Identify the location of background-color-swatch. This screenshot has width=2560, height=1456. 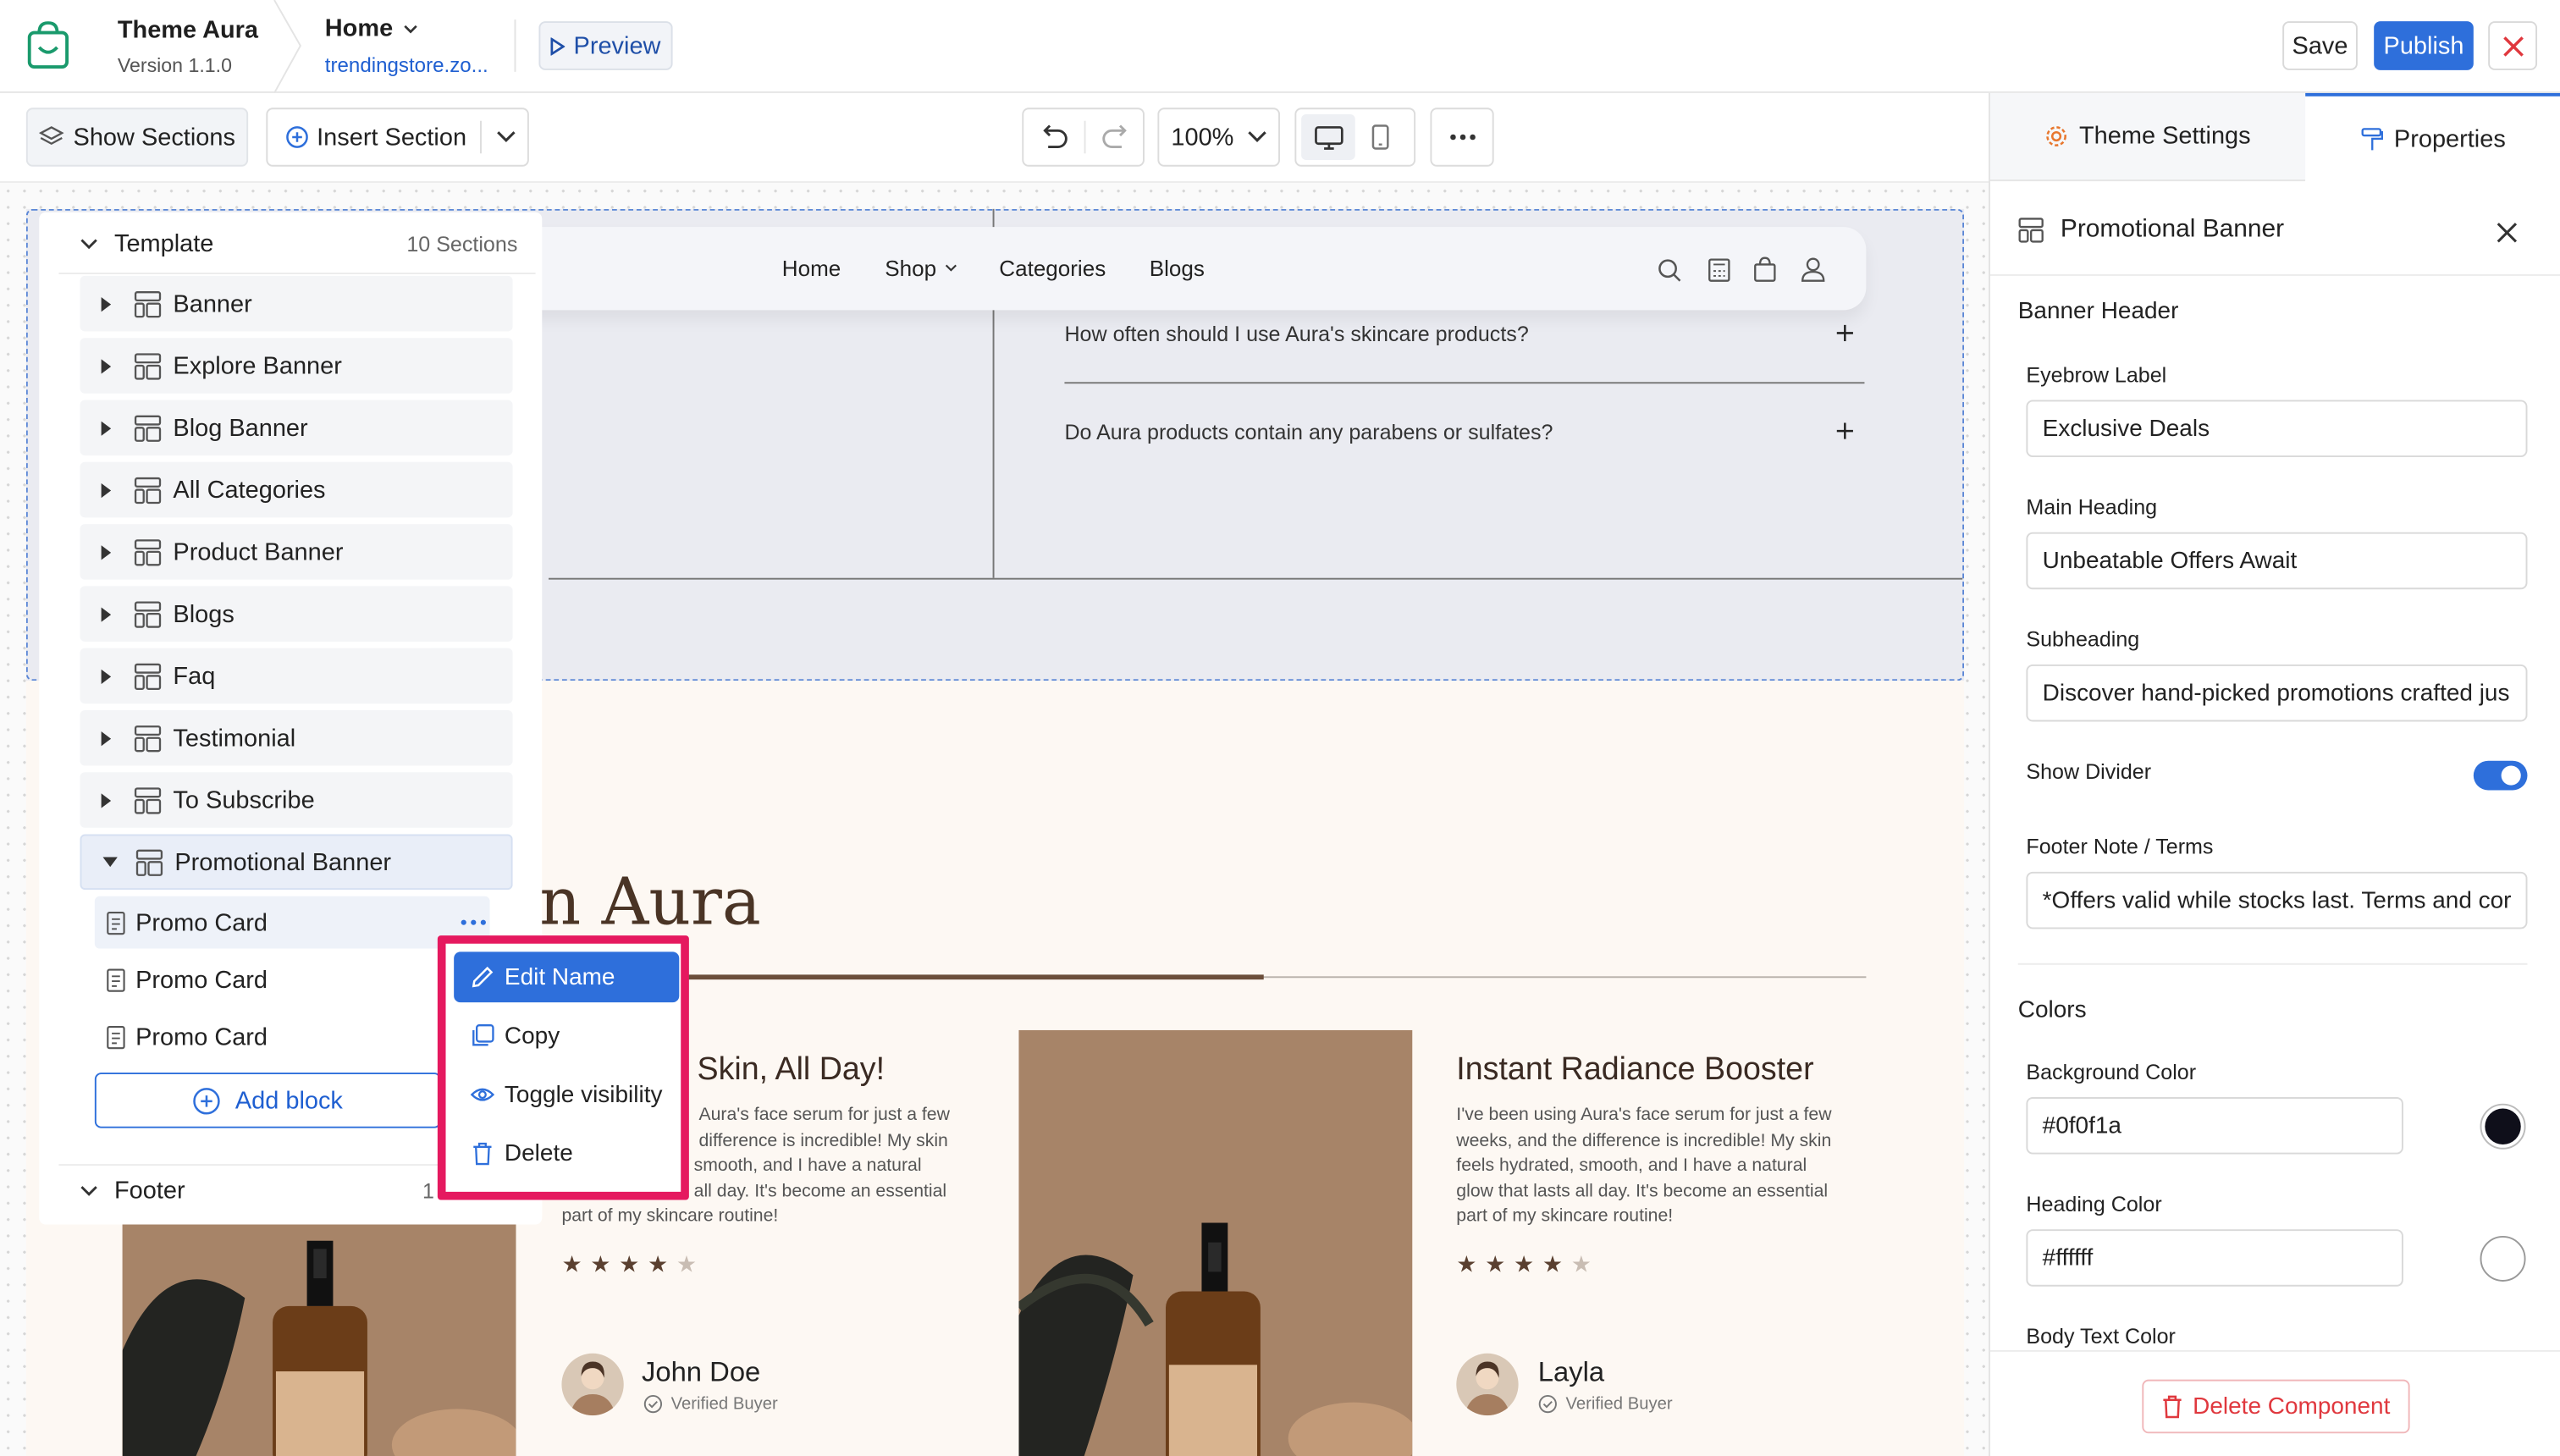
(2503, 1126).